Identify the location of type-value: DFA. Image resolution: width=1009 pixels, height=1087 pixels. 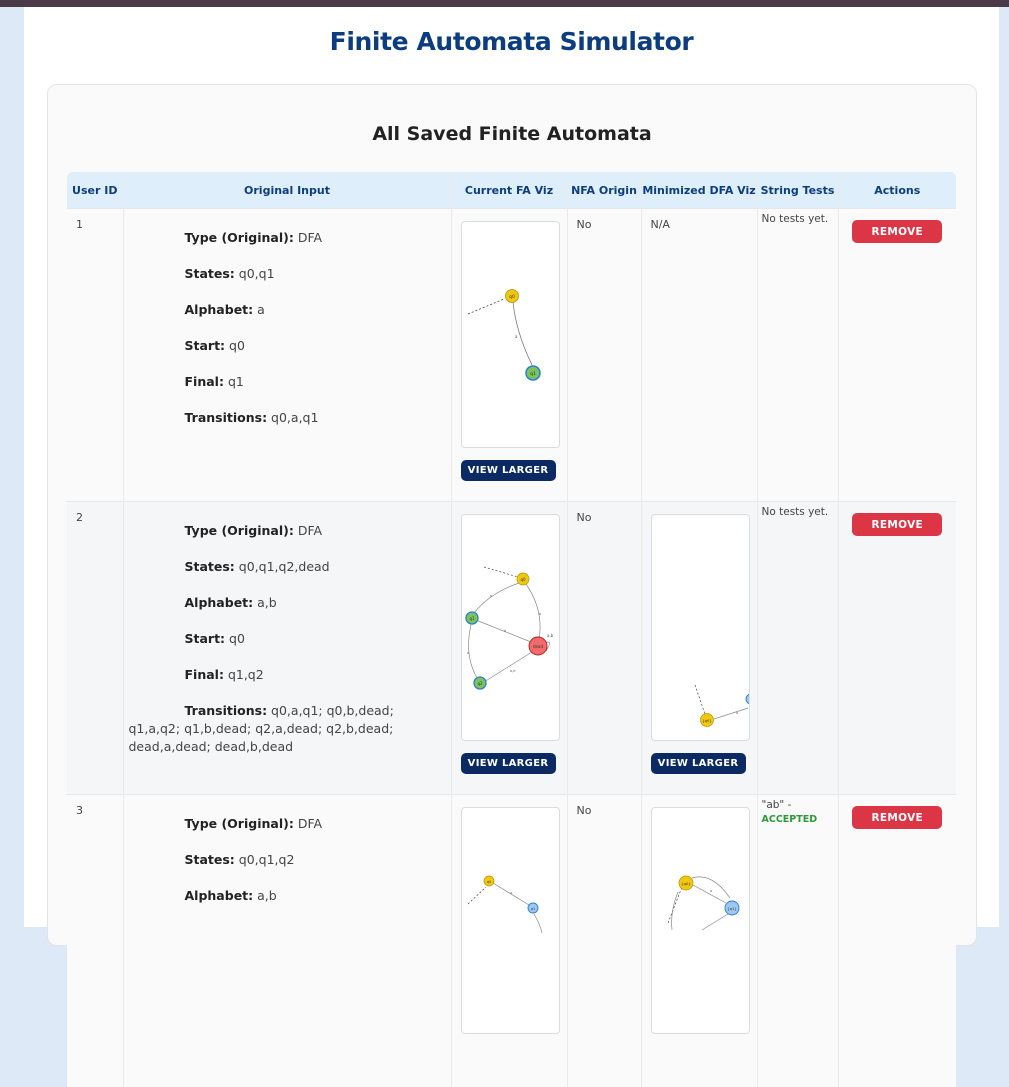
(310, 823).